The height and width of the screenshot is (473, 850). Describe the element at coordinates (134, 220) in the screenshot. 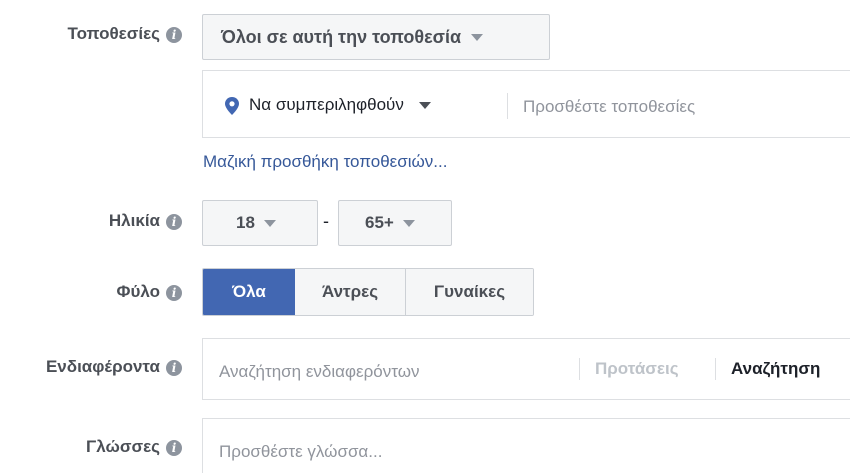

I see `age-label: Ηλικία` at that location.